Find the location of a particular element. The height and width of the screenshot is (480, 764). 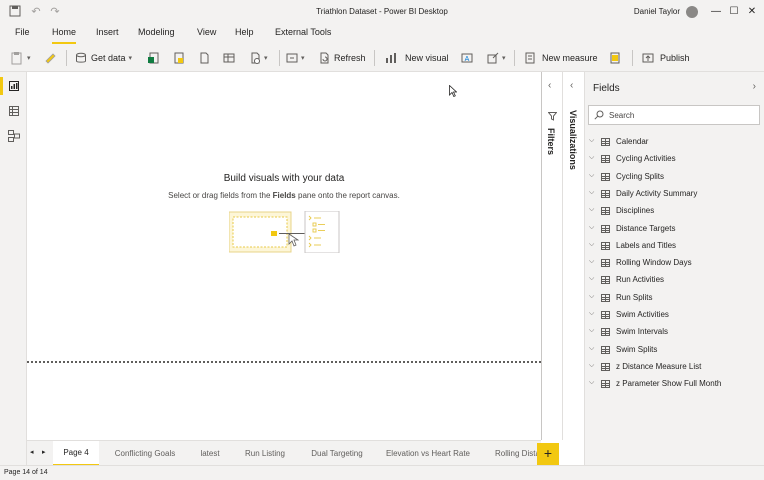

new-measure-button: New measure is located at coordinates (561, 58).